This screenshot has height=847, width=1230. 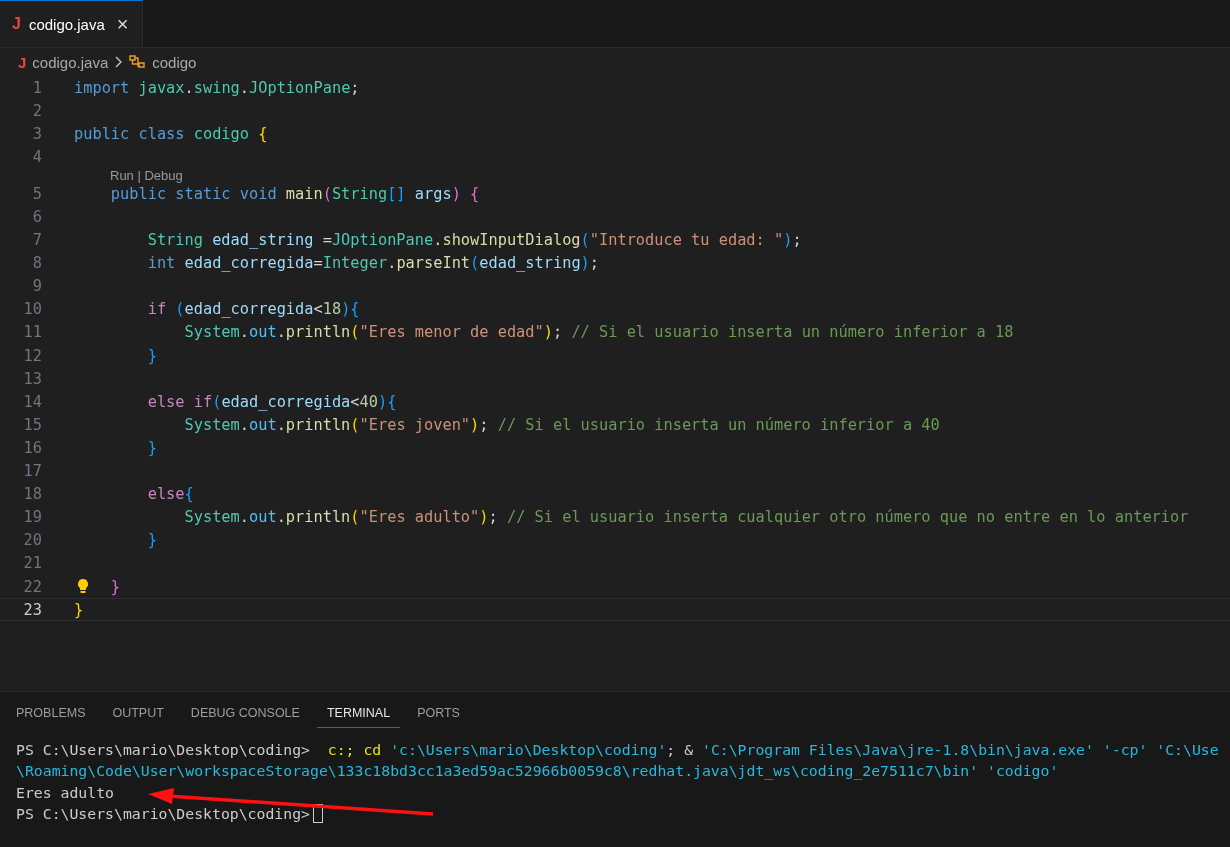 What do you see at coordinates (617, 750) in the screenshot?
I see `terminal-line: PS C:\Users\mario\Desktop\coding> c:; cd 'c:\Users\mario\Desktop\coding'; & 'C:\Program Files\Java\jre-1.8\bin\java.exe' '-cp' 'C:\Use` at bounding box center [617, 750].